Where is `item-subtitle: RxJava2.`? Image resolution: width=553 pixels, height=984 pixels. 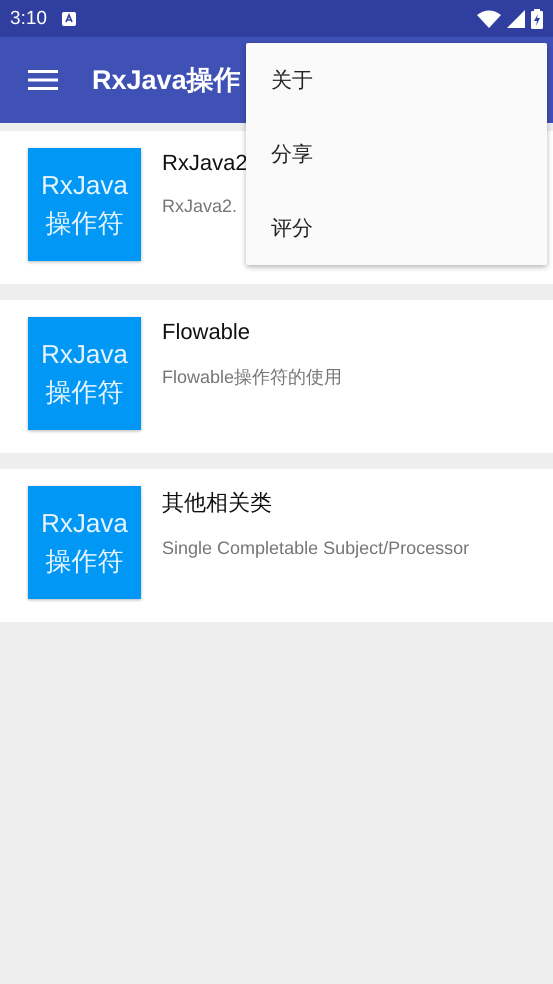 item-subtitle: RxJava2. is located at coordinates (200, 206).